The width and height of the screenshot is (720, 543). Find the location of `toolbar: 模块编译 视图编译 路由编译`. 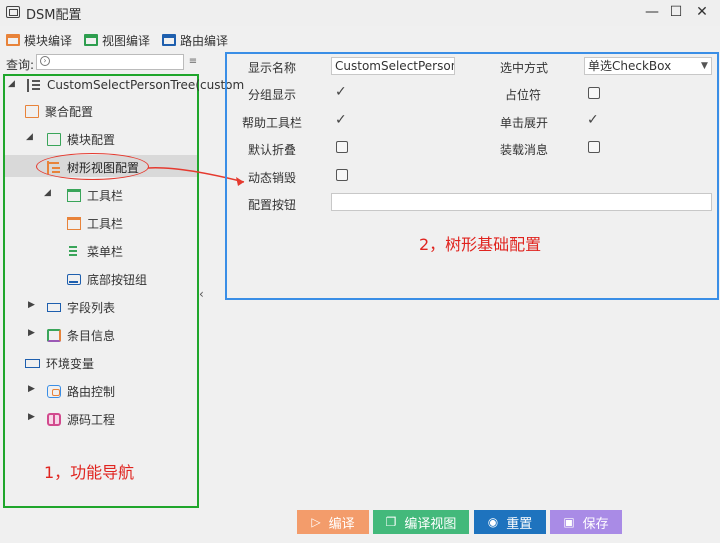

toolbar: 模块编译 视图编译 路由编译 is located at coordinates (360, 40).